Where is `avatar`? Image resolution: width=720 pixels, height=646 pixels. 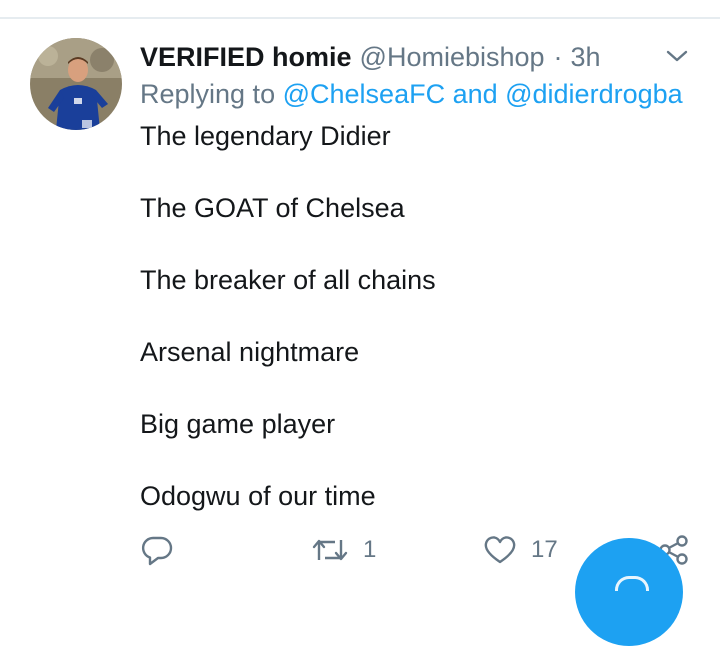
avatar is located at coordinates (76, 84).